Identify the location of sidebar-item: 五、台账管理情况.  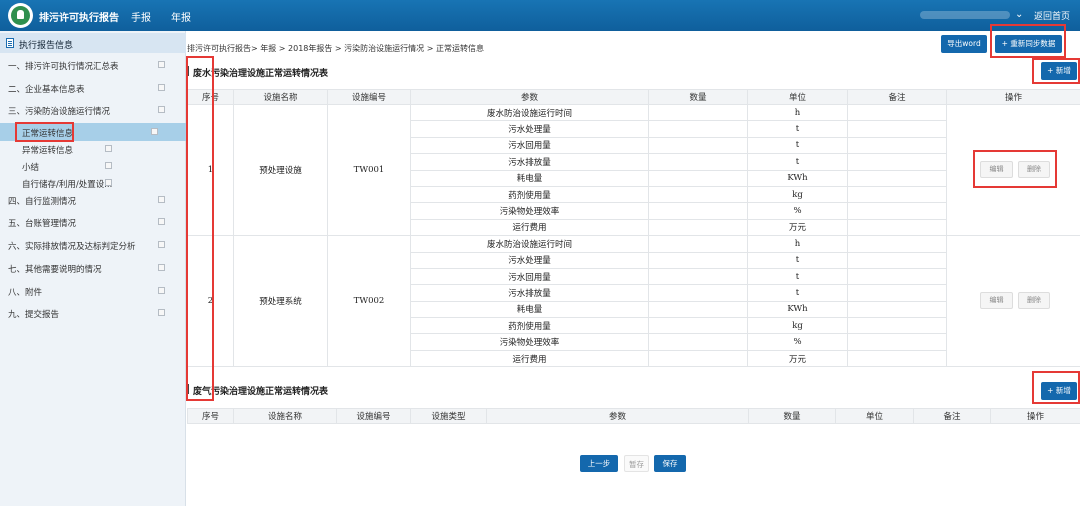
(93, 222).